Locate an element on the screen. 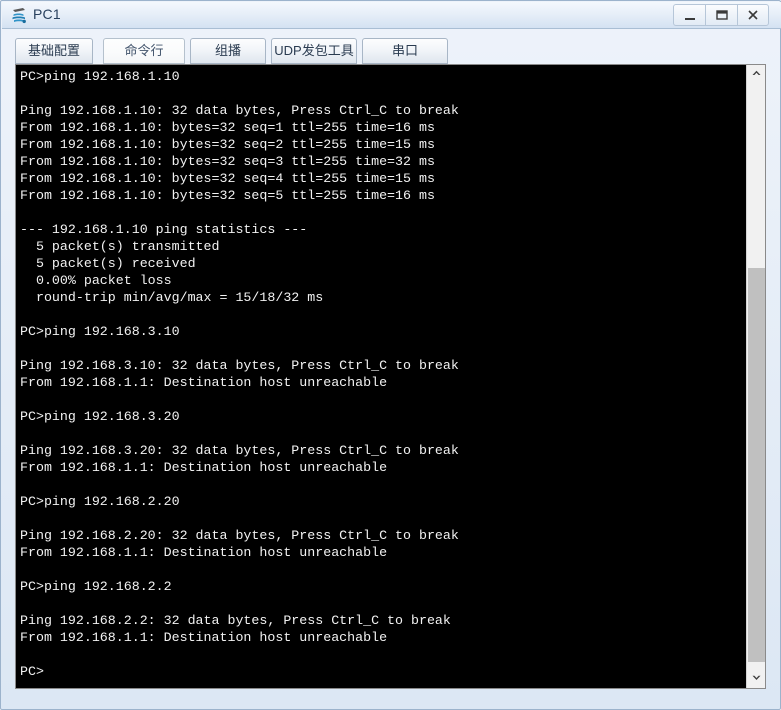 The height and width of the screenshot is (710, 781). window-title: PC1 is located at coordinates (47, 14).